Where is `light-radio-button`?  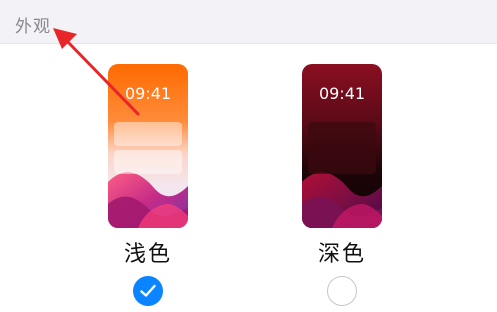
light-radio-button is located at coordinates (148, 291).